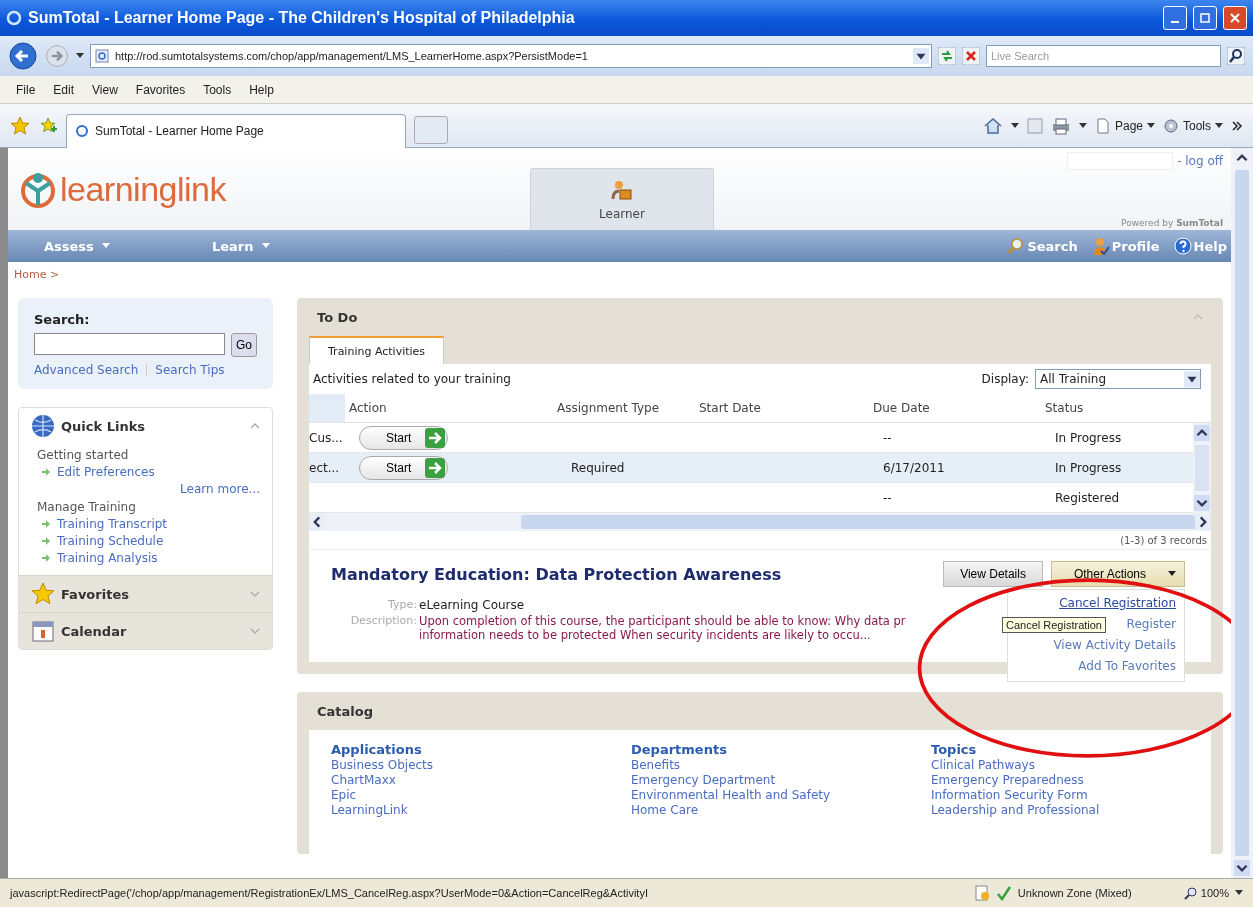 The height and width of the screenshot is (907, 1253). Describe the element at coordinates (781, 780) in the screenshot. I see `catalog-link: Emergency Department` at that location.